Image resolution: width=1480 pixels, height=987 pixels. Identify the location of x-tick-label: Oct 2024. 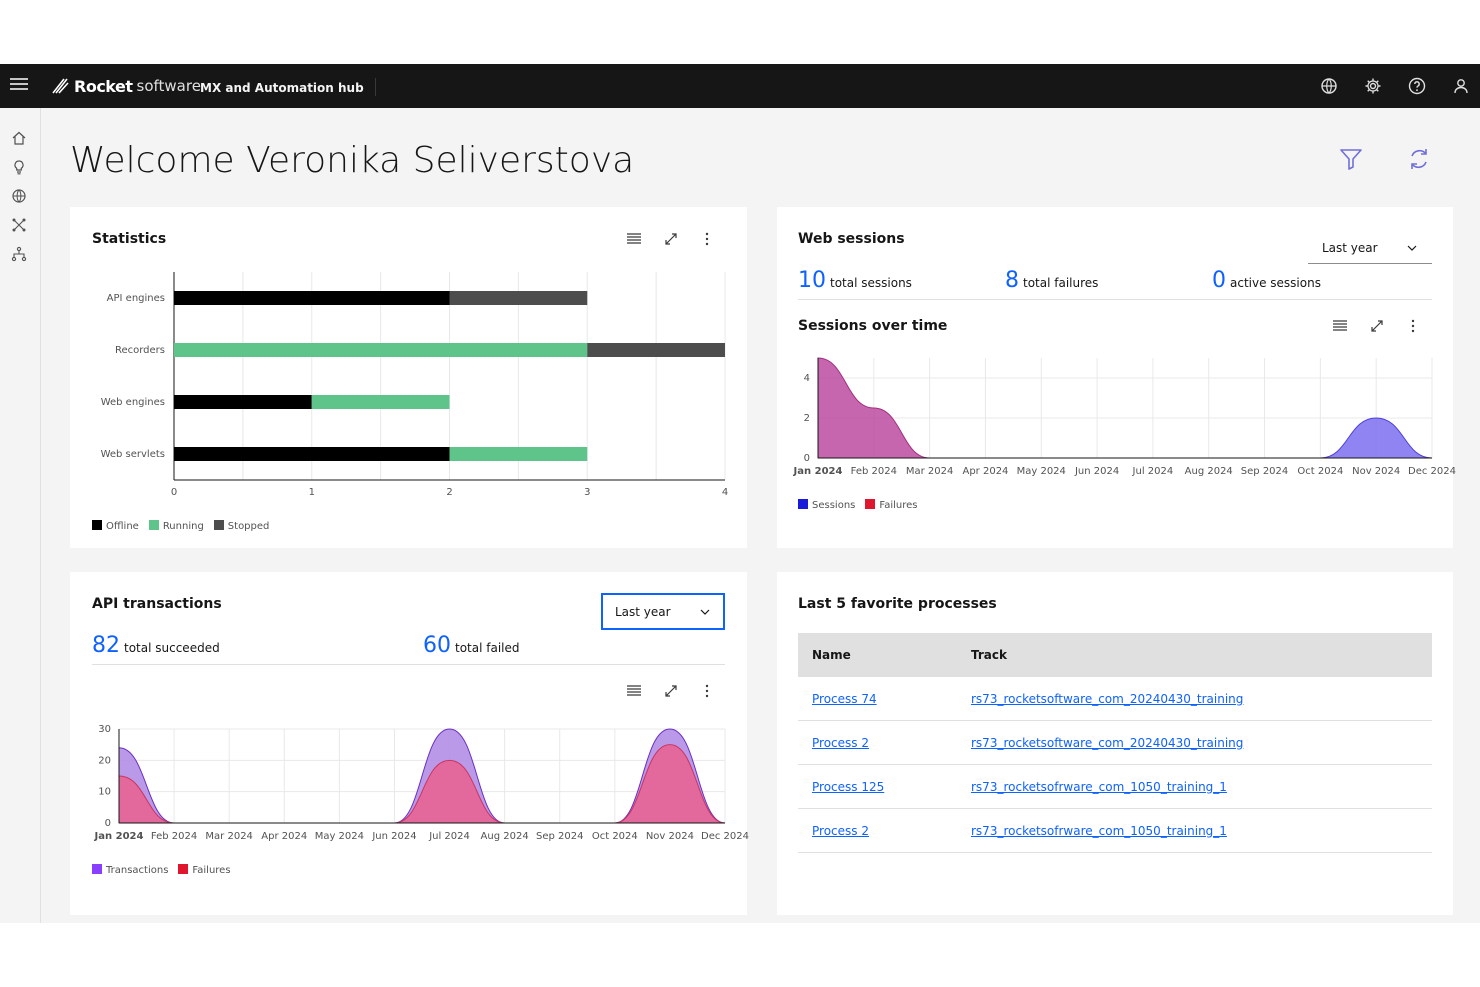
(1320, 471).